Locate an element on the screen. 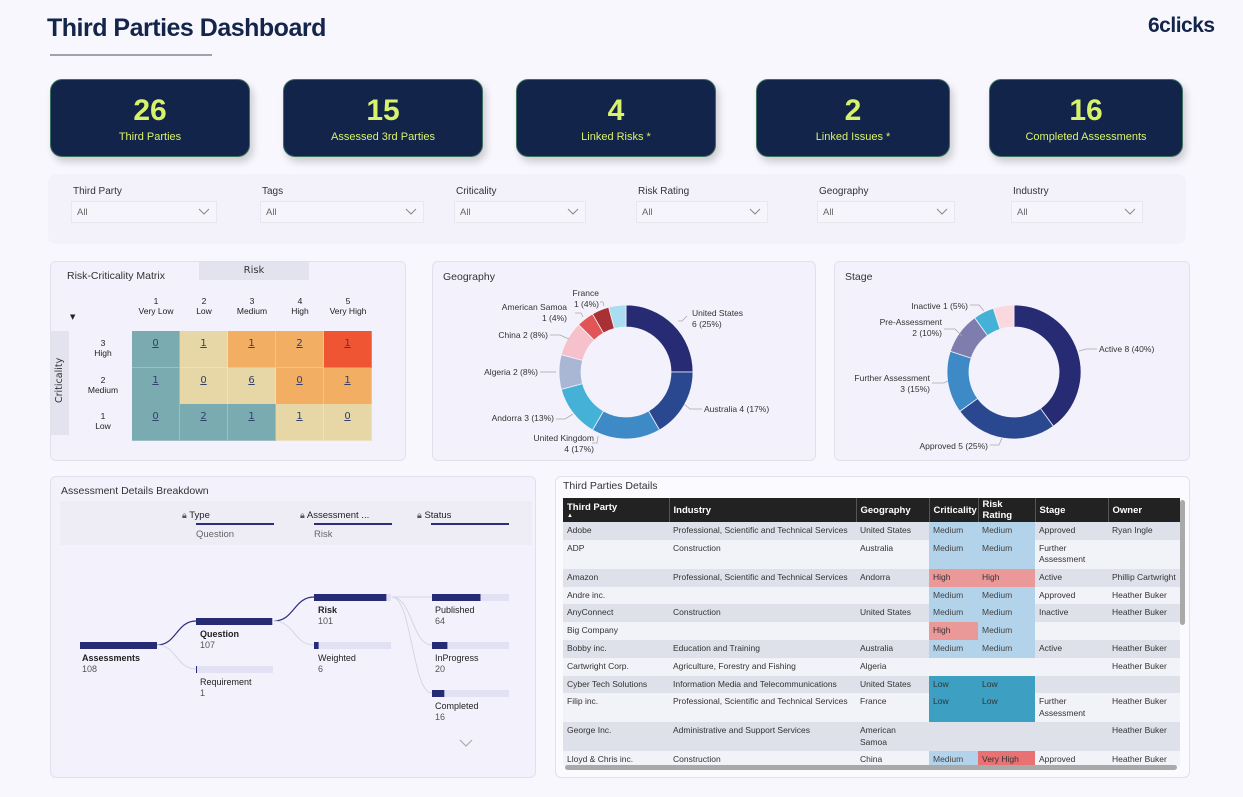  matrix-cell: 6 is located at coordinates (252, 386).